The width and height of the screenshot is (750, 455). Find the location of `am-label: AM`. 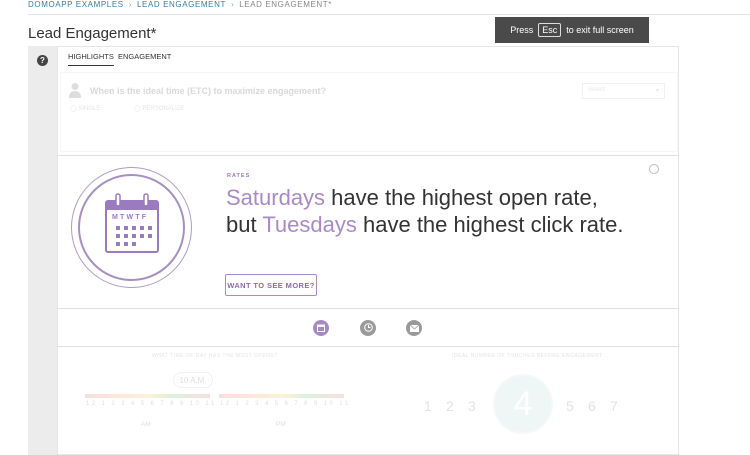

am-label: AM is located at coordinates (146, 424).